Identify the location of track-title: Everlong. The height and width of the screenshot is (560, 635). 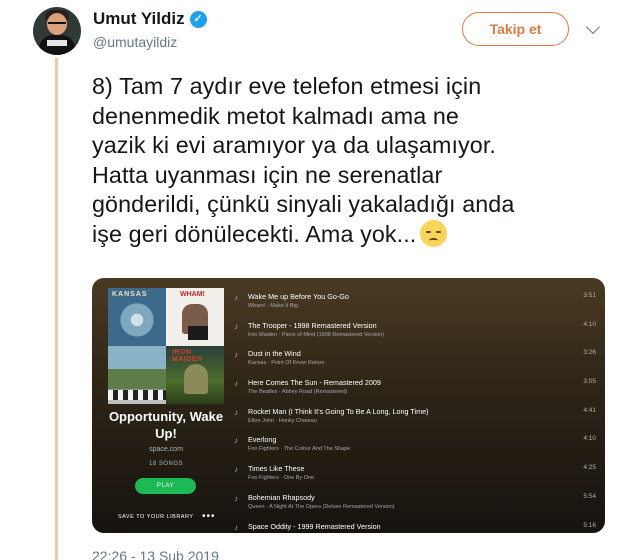
(262, 440).